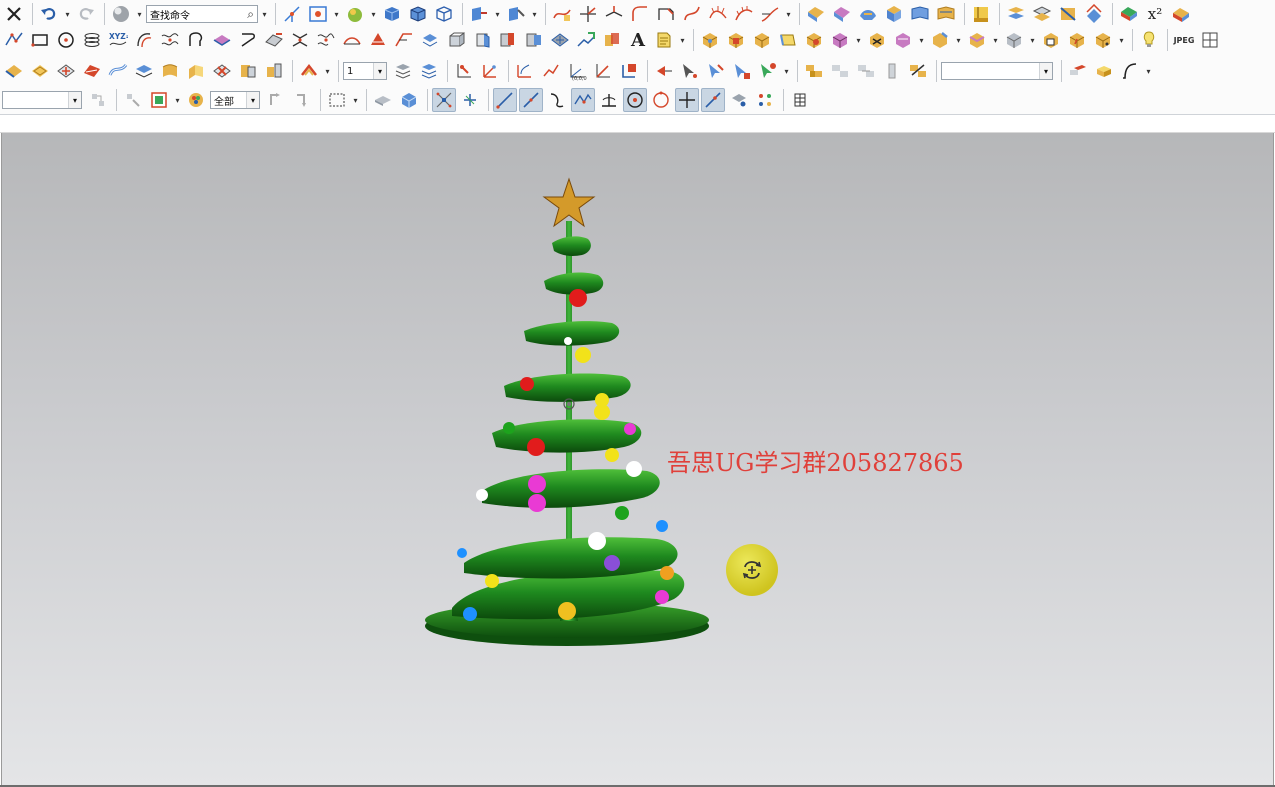 The width and height of the screenshot is (1275, 787). What do you see at coordinates (583, 100) in the screenshot?
I see `snap-intersection-icon` at bounding box center [583, 100].